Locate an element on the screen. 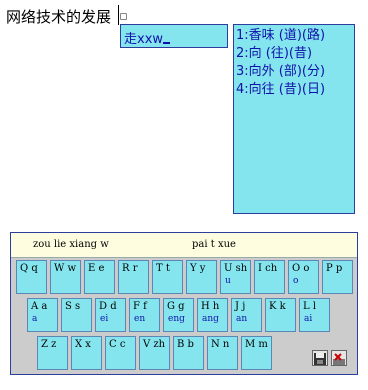  key-label: M m is located at coordinates (256, 344).